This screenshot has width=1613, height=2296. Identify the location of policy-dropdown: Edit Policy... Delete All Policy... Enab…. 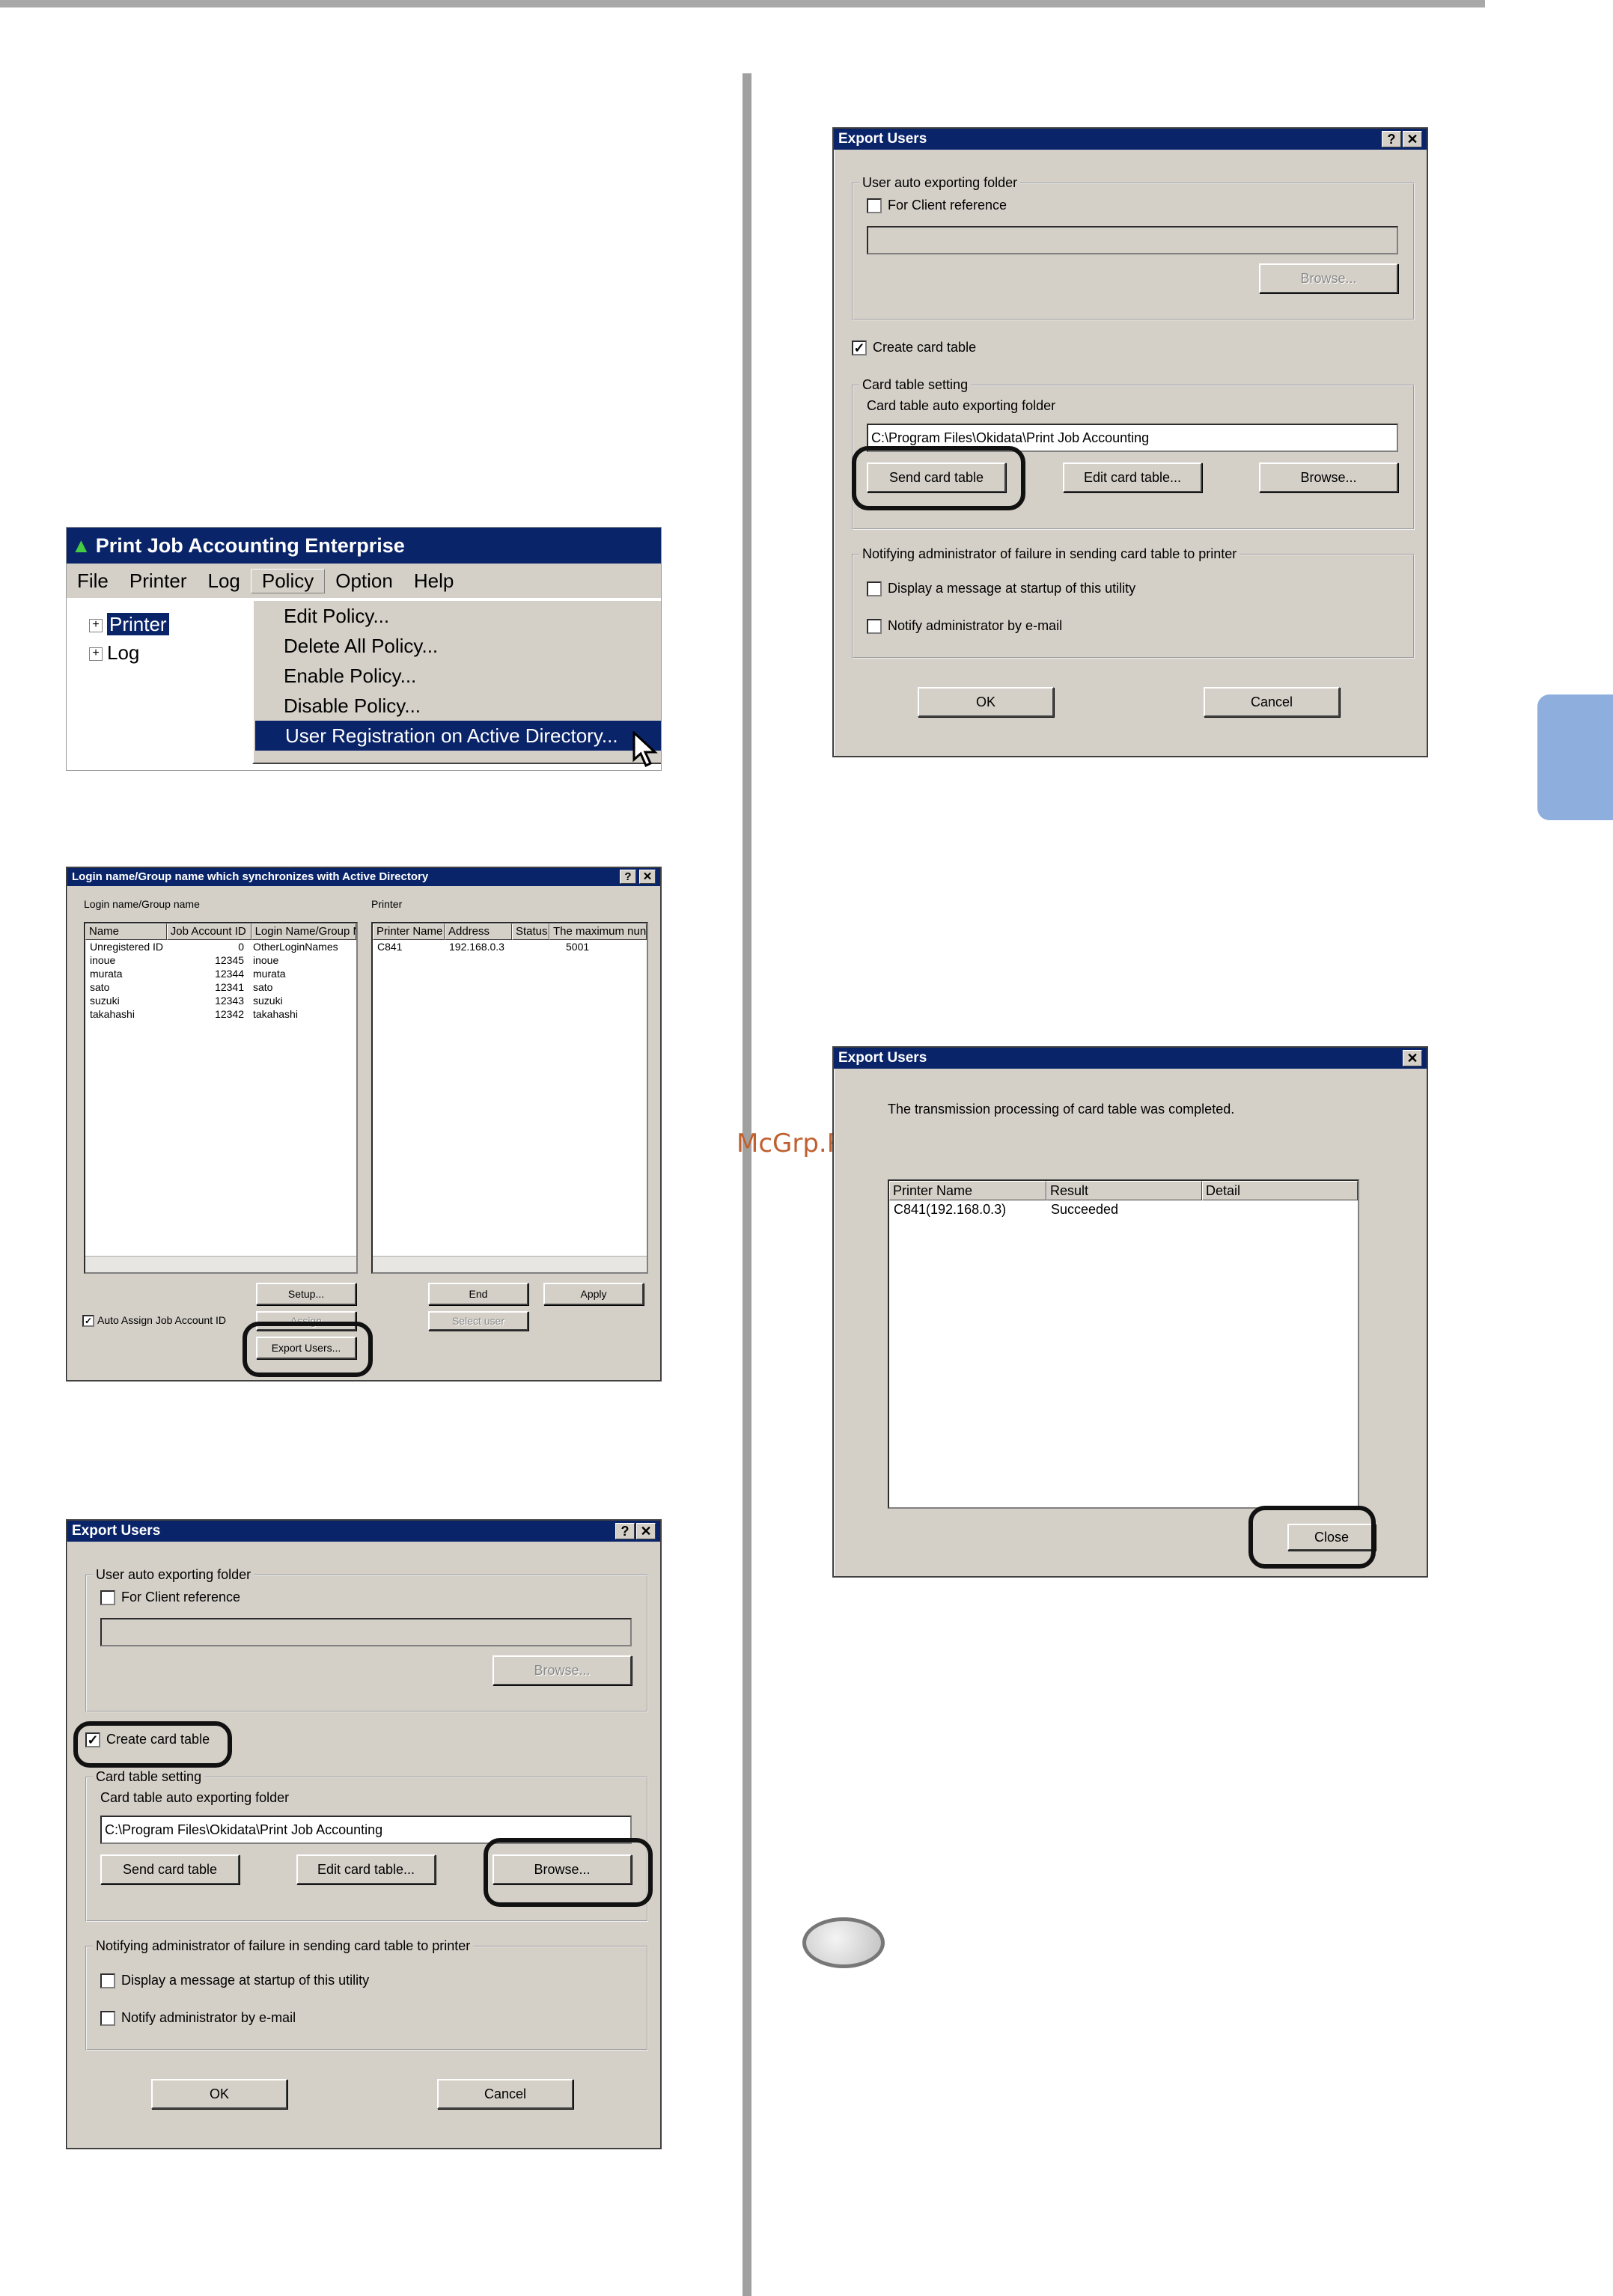
(456, 681).